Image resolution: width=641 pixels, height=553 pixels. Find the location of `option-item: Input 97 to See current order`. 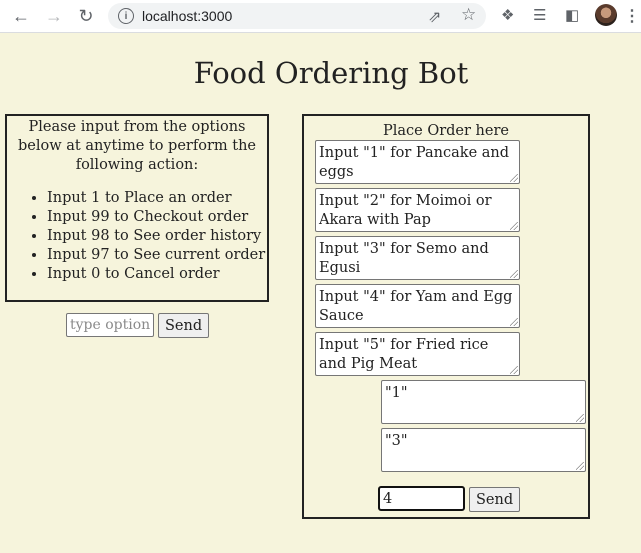

option-item: Input 97 to See current order is located at coordinates (157, 255).